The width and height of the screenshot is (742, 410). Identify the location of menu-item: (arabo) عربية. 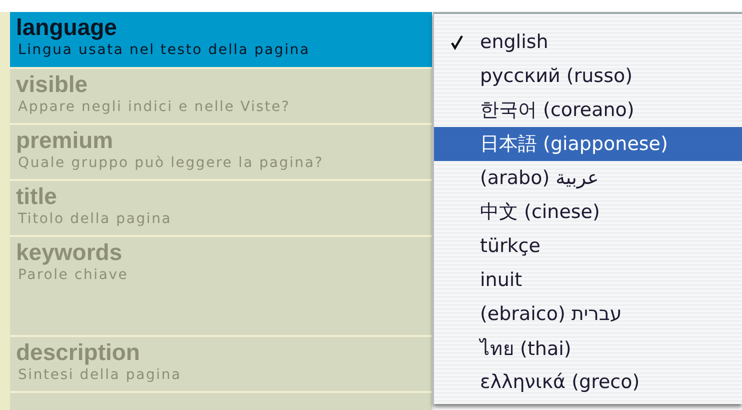
(588, 178).